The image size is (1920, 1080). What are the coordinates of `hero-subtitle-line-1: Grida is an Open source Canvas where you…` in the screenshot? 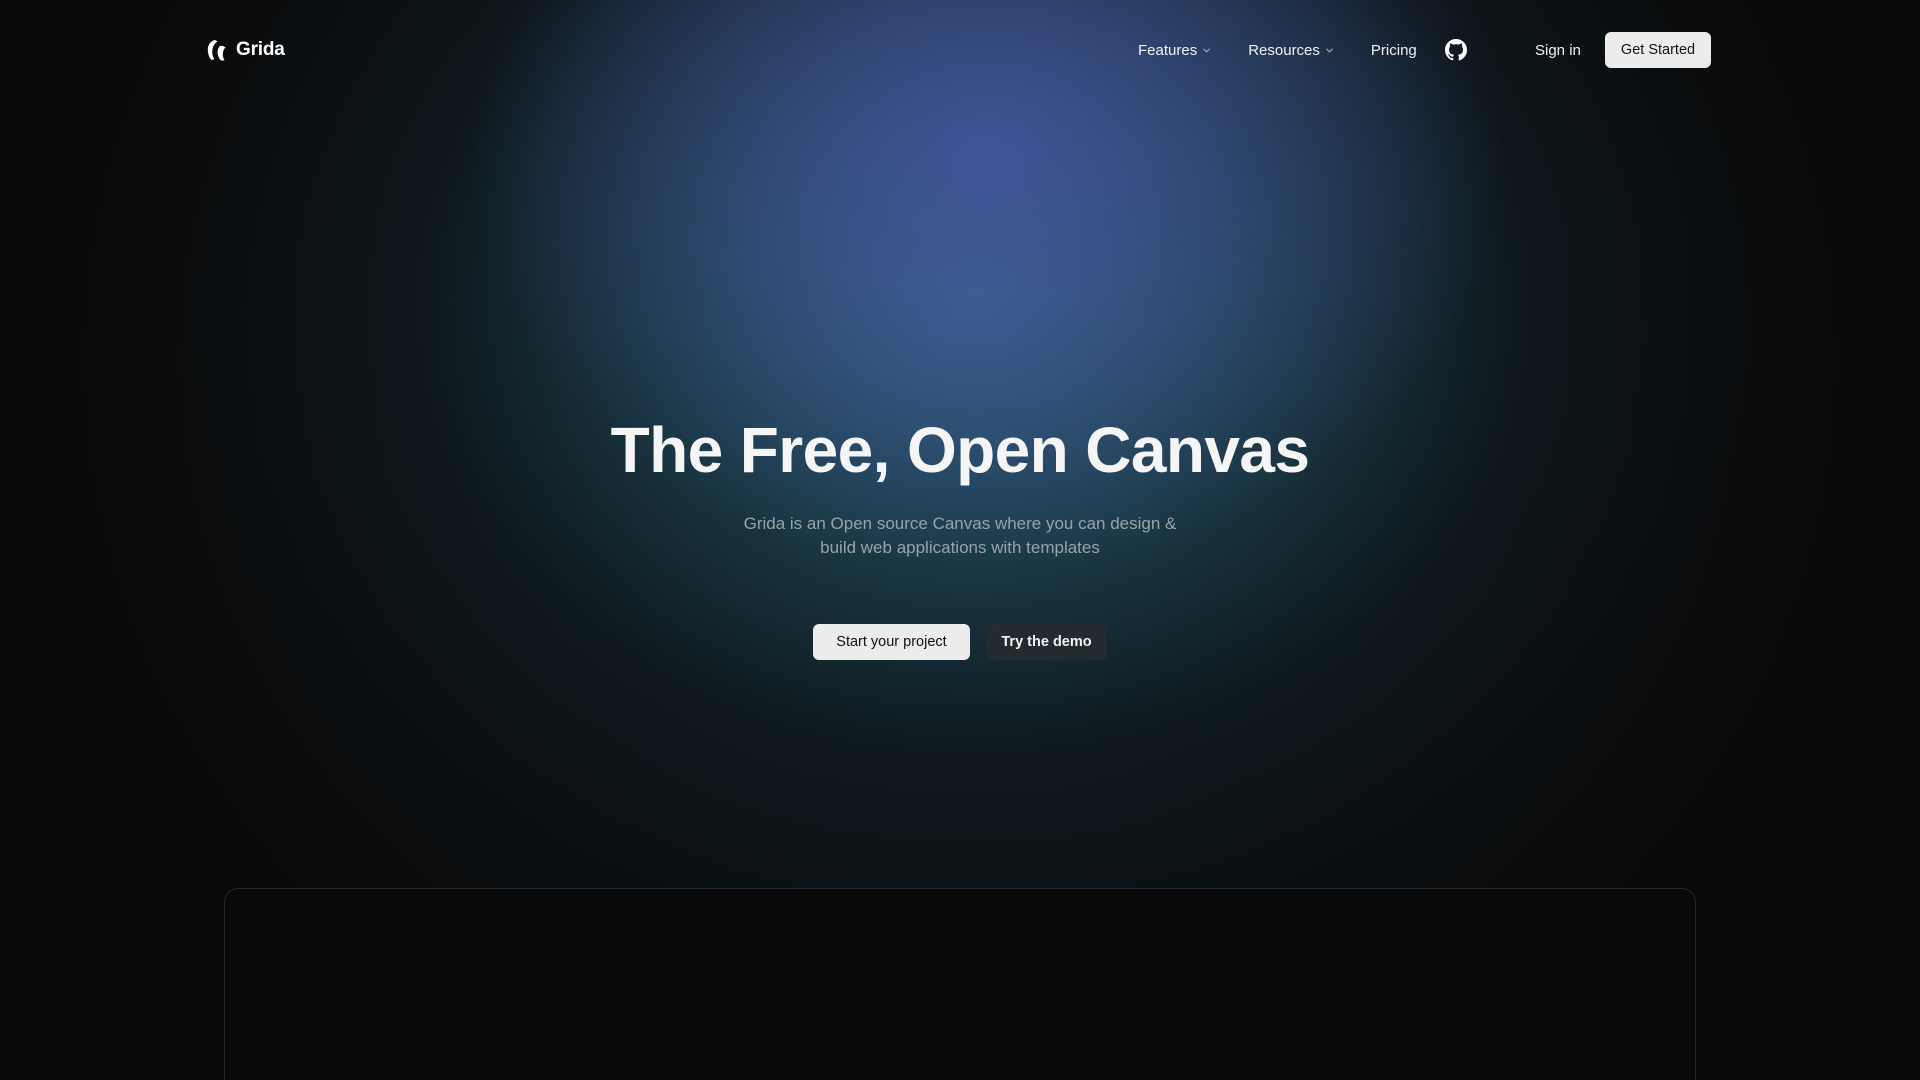 It's located at (960, 523).